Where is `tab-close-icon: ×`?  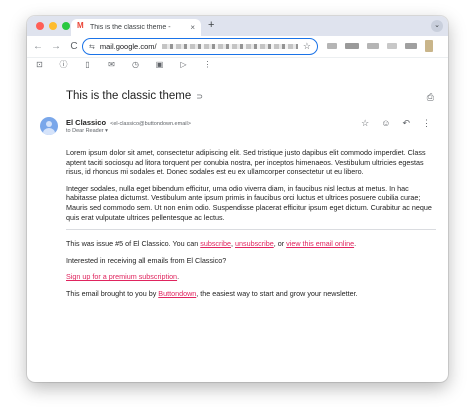 tab-close-icon: × is located at coordinates (192, 27).